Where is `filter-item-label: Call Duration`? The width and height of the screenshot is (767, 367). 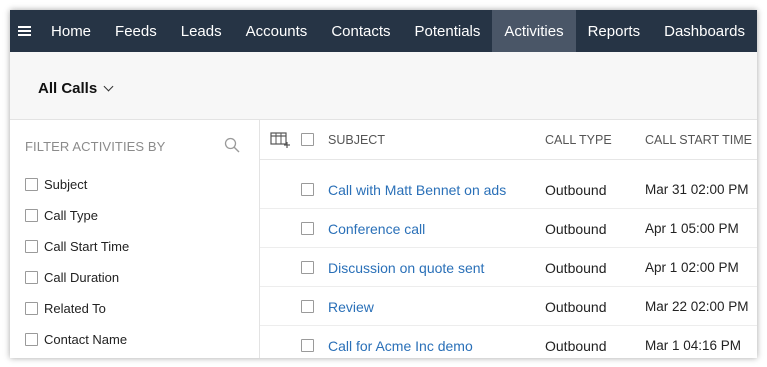 filter-item-label: Call Duration is located at coordinates (82, 277).